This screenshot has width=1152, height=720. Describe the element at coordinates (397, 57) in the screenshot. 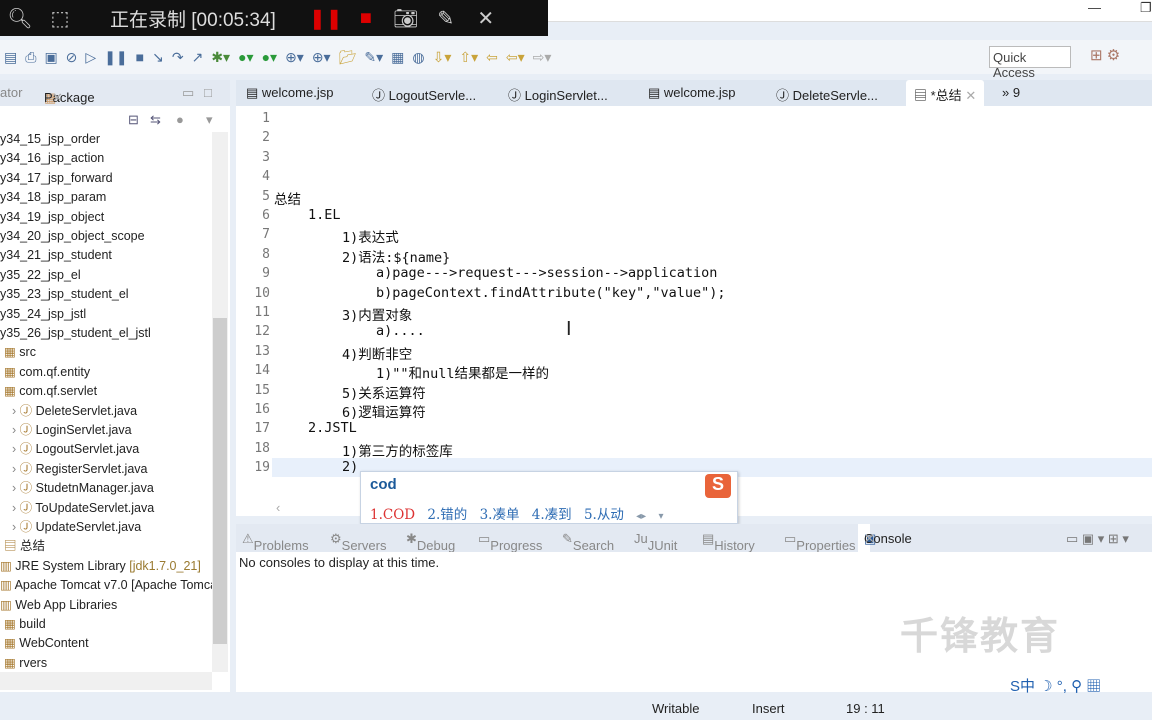

I see `annotation-icon: ▦` at that location.